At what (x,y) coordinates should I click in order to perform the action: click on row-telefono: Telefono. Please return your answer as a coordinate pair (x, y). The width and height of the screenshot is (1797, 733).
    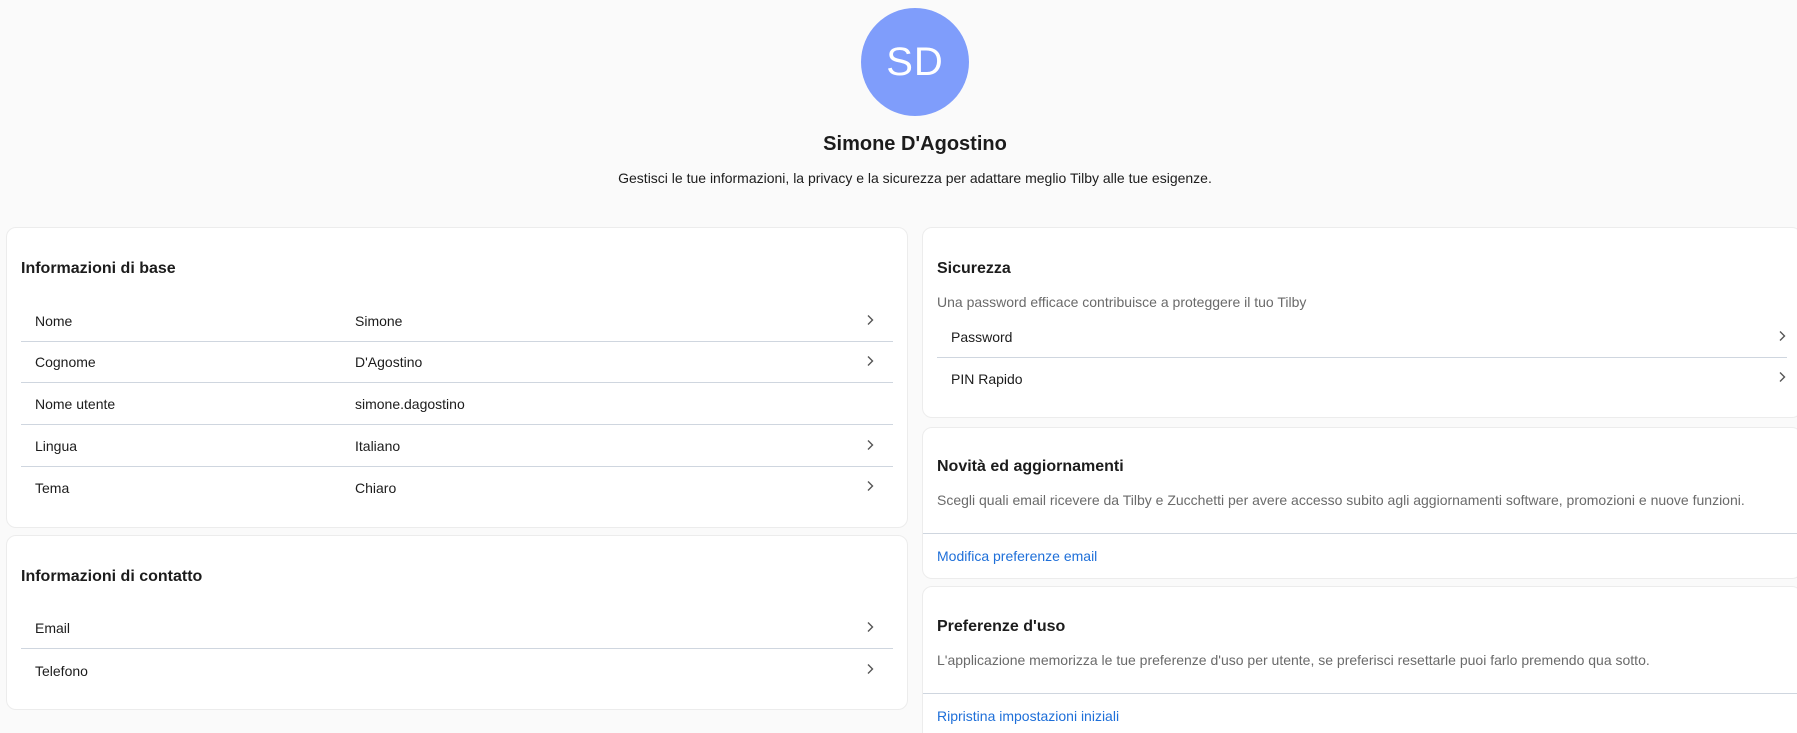
    Looking at the image, I should click on (457, 670).